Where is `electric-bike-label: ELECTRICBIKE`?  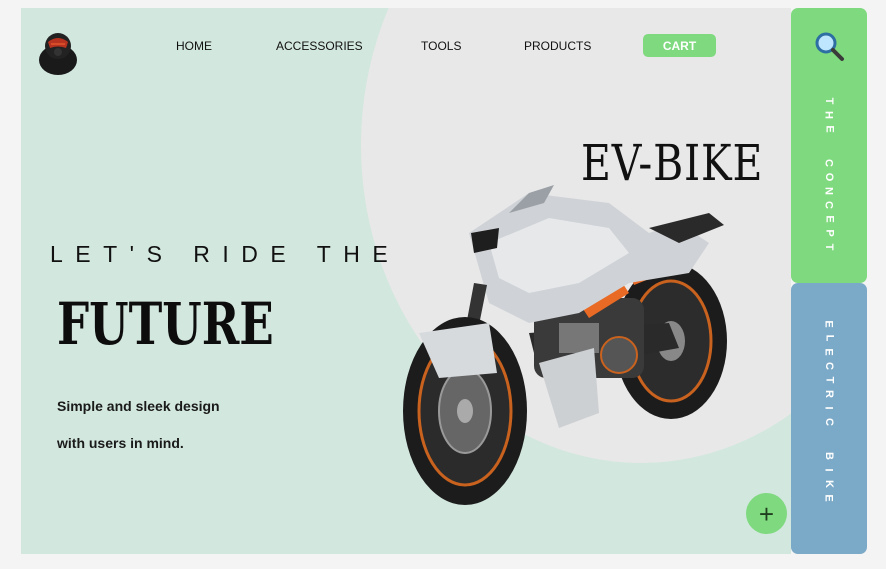 electric-bike-label: ELECTRICBIKE is located at coordinates (828, 411).